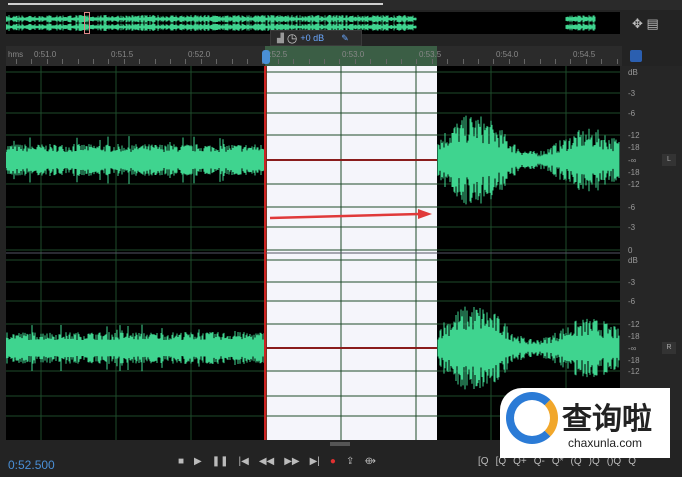 The width and height of the screenshot is (682, 477). Describe the element at coordinates (353, 54) in the screenshot. I see `ruler-label: 0:53.0` at that location.